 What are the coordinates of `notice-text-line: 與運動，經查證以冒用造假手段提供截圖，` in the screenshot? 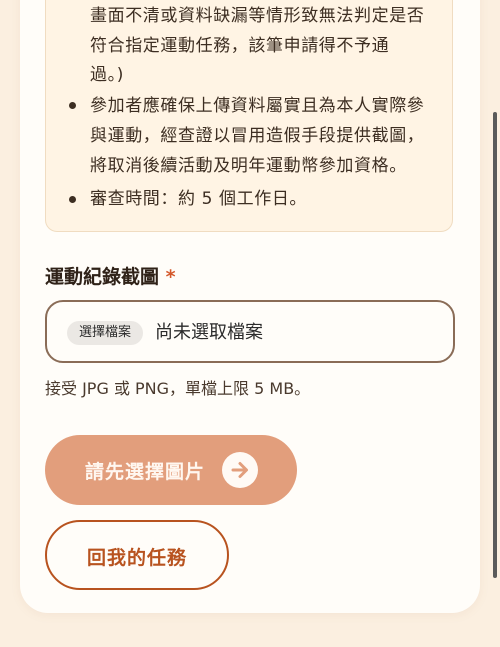 It's located at (257, 136).